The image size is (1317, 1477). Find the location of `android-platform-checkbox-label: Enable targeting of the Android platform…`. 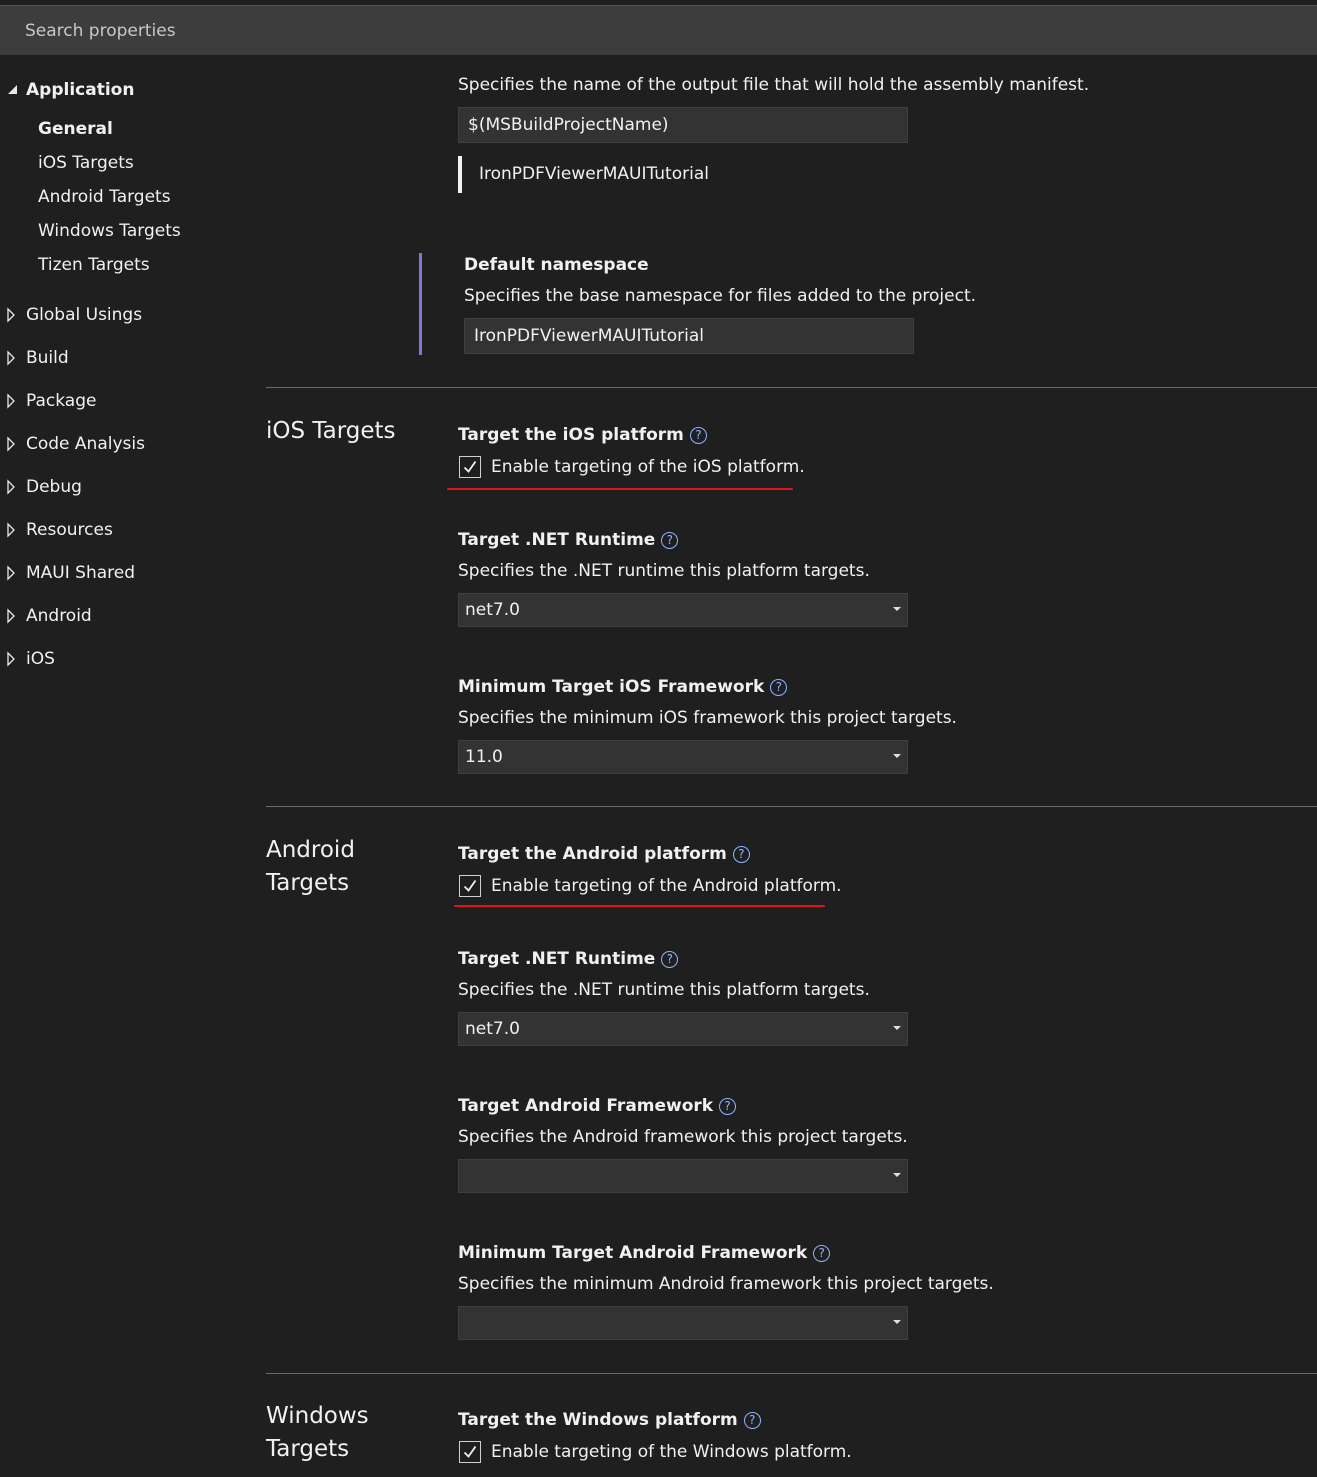

android-platform-checkbox-label: Enable targeting of the Android platform… is located at coordinates (666, 886).